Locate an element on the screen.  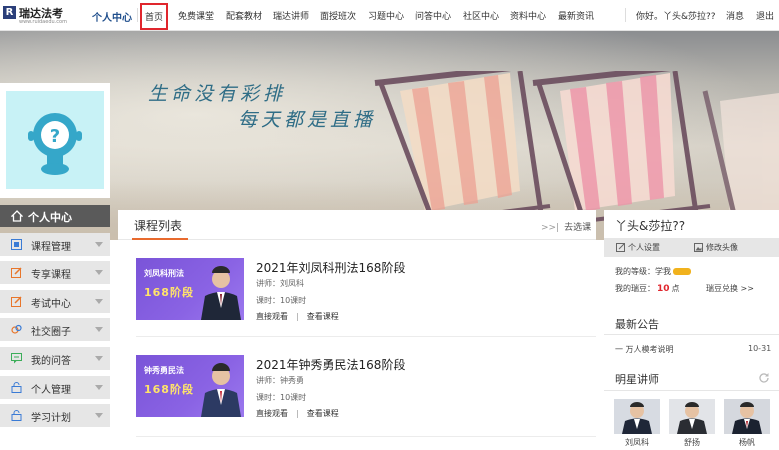
change-avatar-button: 修改头像 is located at coordinates (716, 247).